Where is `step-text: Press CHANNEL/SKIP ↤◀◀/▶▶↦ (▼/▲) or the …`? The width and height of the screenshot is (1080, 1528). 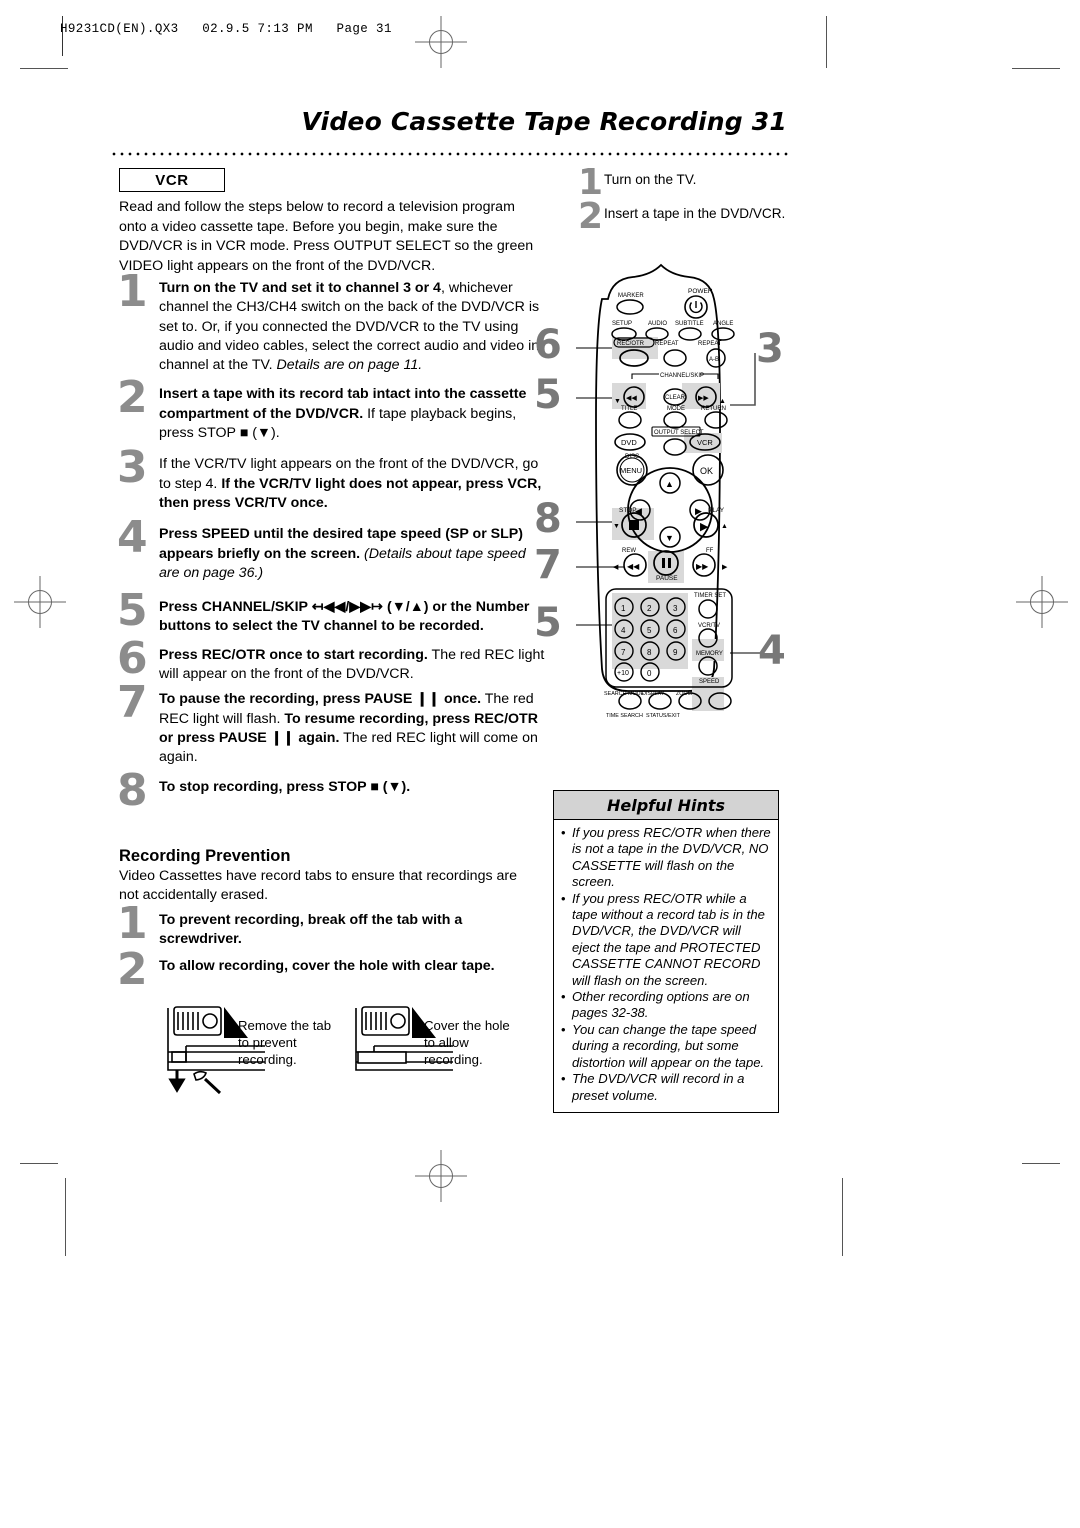
step-text: Press CHANNEL/SKIP ↤◀◀/▶▶↦ (▼/▲) or the … is located at coordinates (344, 617).